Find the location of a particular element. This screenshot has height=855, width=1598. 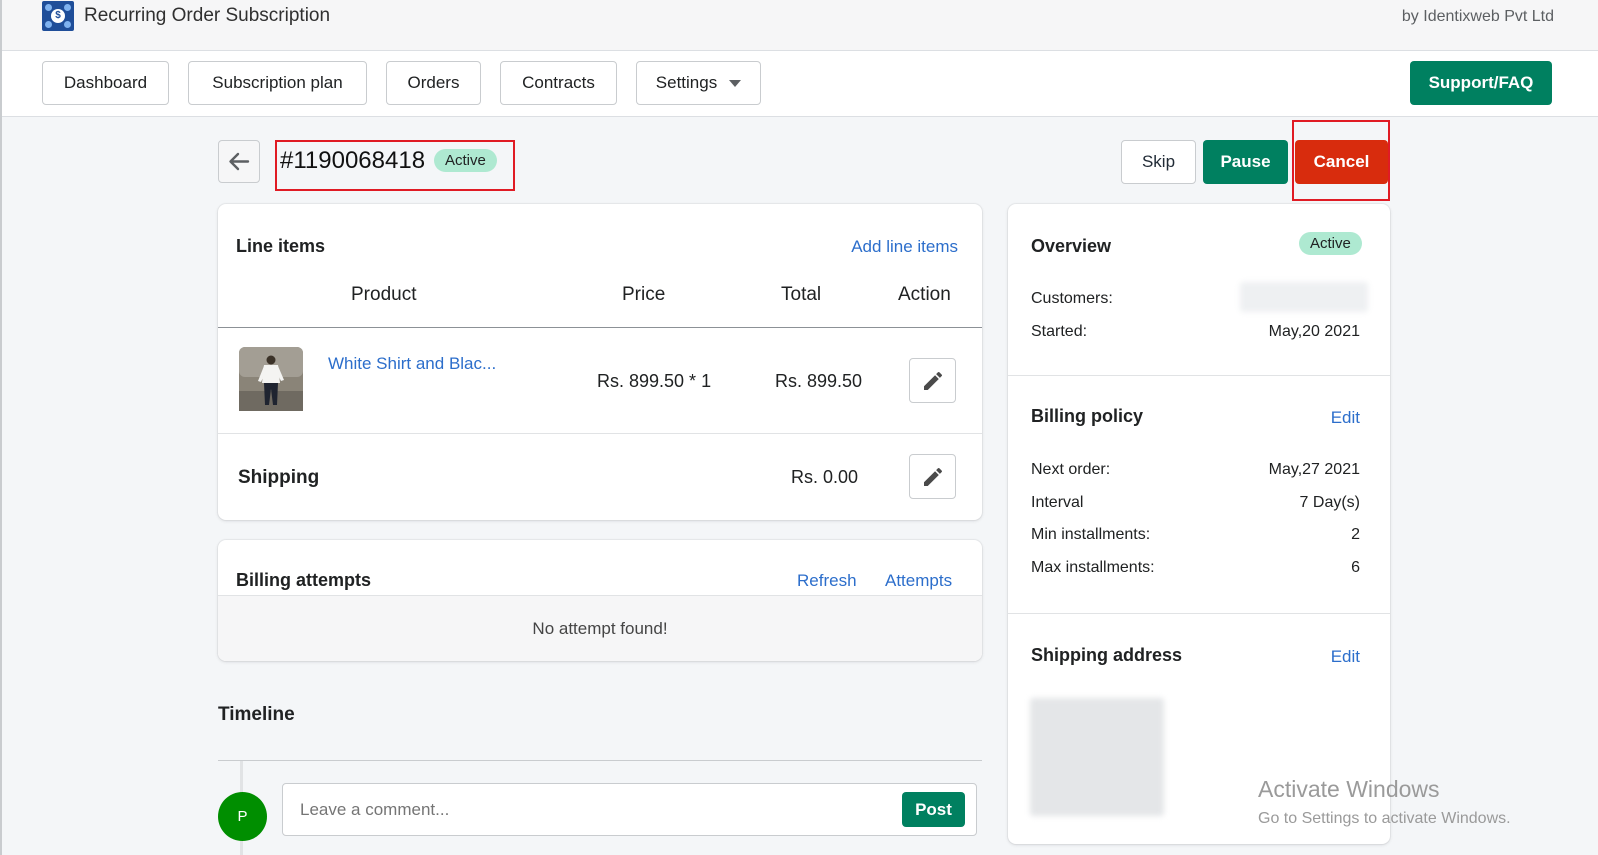

header-divider is located at coordinates (600, 327).